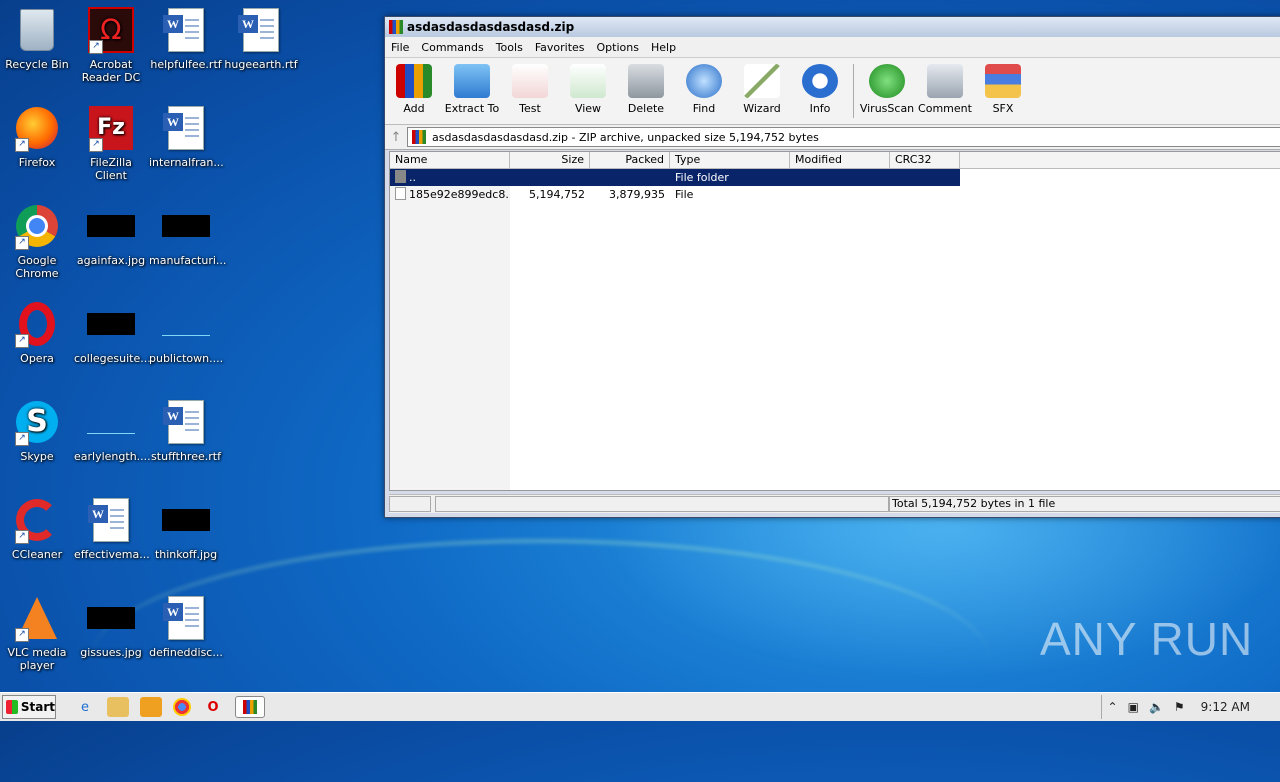 Image resolution: width=1280 pixels, height=782 pixels. What do you see at coordinates (37, 659) in the screenshot?
I see `desktop-icon-label: VLC media player` at bounding box center [37, 659].